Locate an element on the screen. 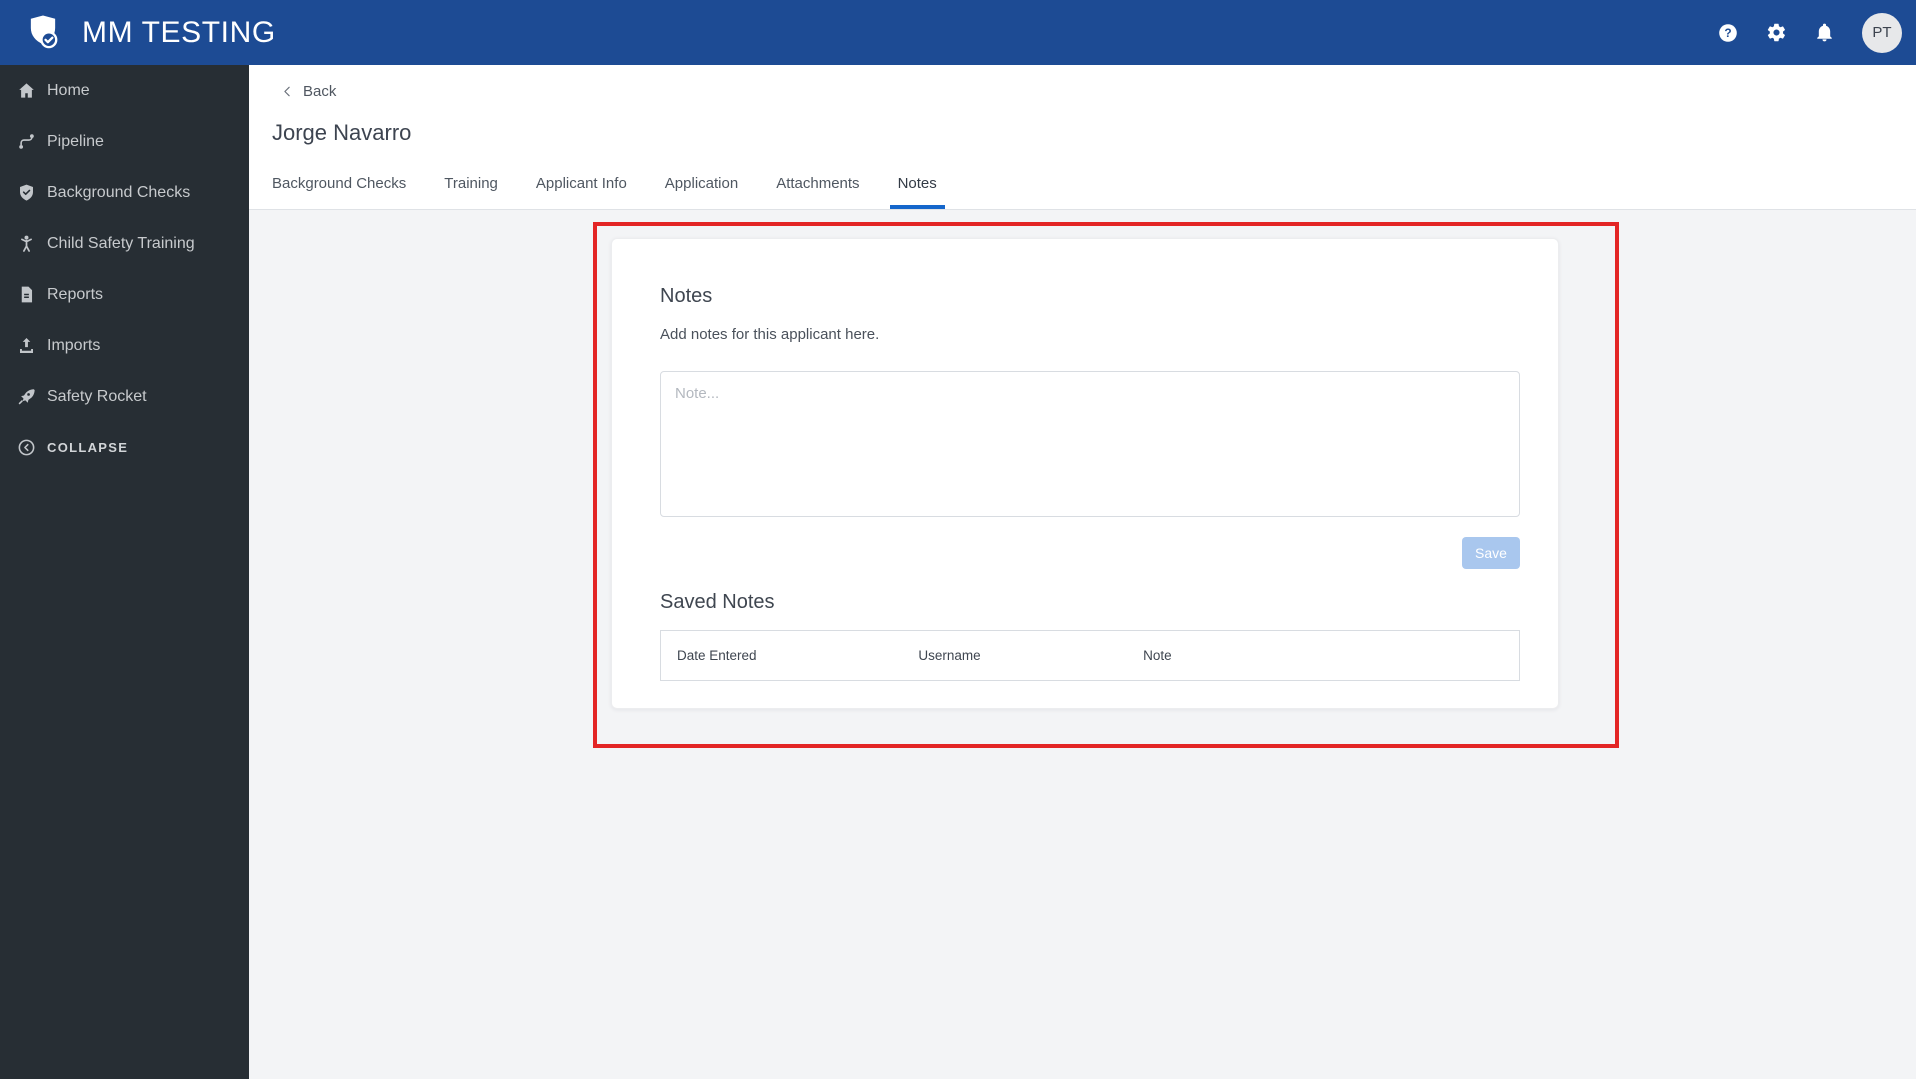 This screenshot has width=1916, height=1079. sidebar-item-reports: Reports is located at coordinates (124, 294).